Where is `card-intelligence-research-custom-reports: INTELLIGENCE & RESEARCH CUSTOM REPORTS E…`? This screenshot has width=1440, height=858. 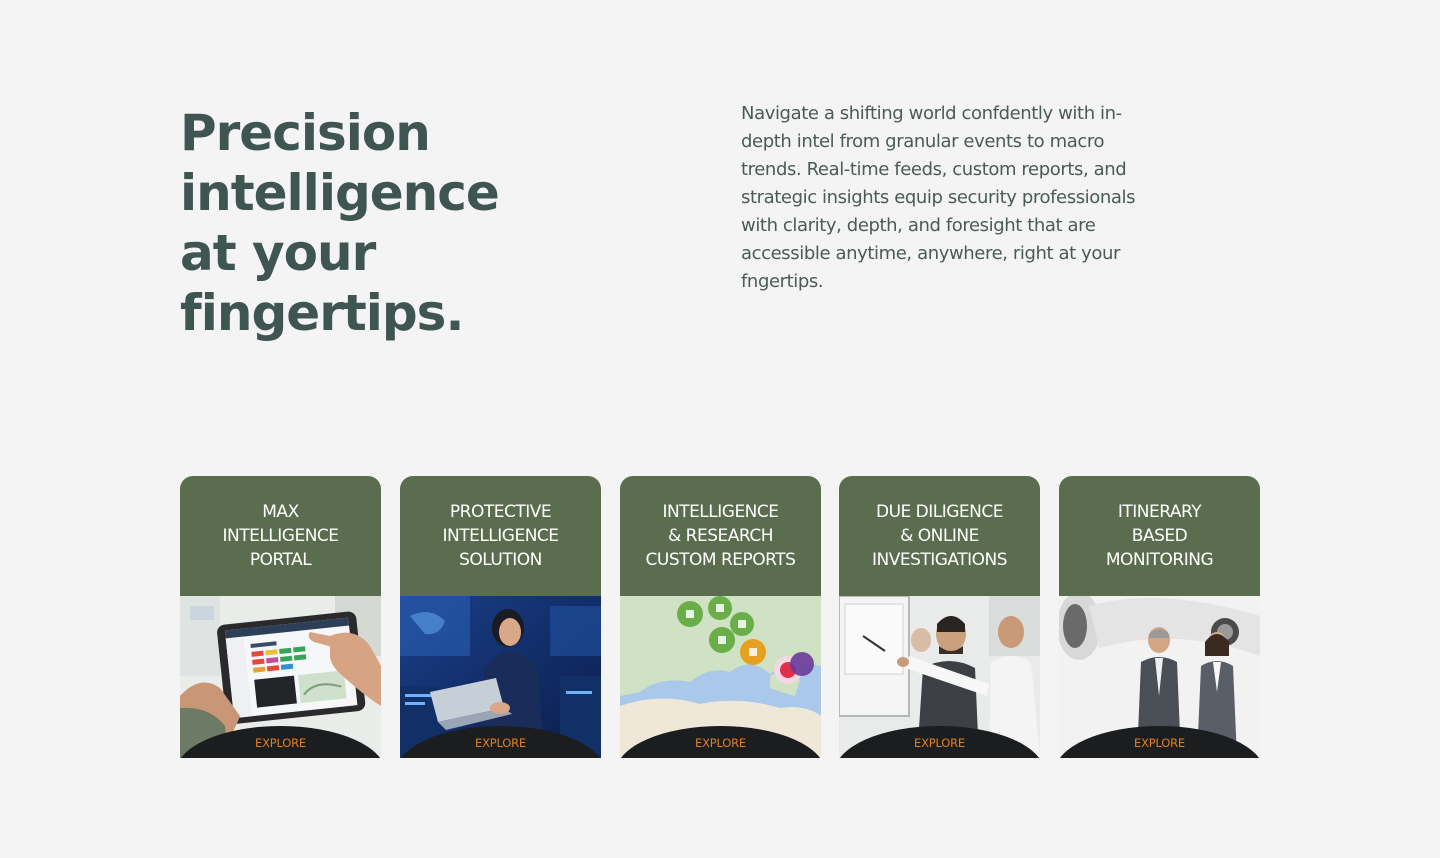
card-intelligence-research-custom-reports: INTELLIGENCE & RESEARCH CUSTOM REPORTS E… is located at coordinates (720, 617).